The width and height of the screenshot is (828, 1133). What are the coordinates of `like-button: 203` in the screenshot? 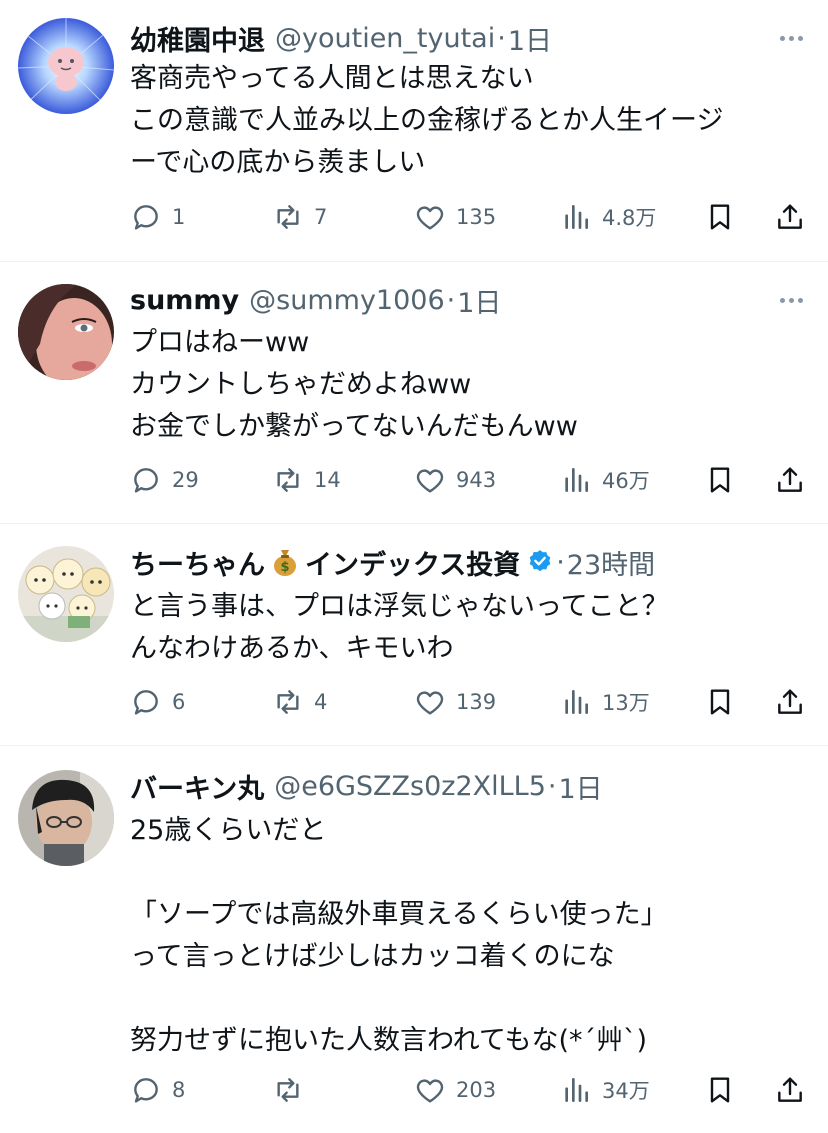 It's located at (455, 1090).